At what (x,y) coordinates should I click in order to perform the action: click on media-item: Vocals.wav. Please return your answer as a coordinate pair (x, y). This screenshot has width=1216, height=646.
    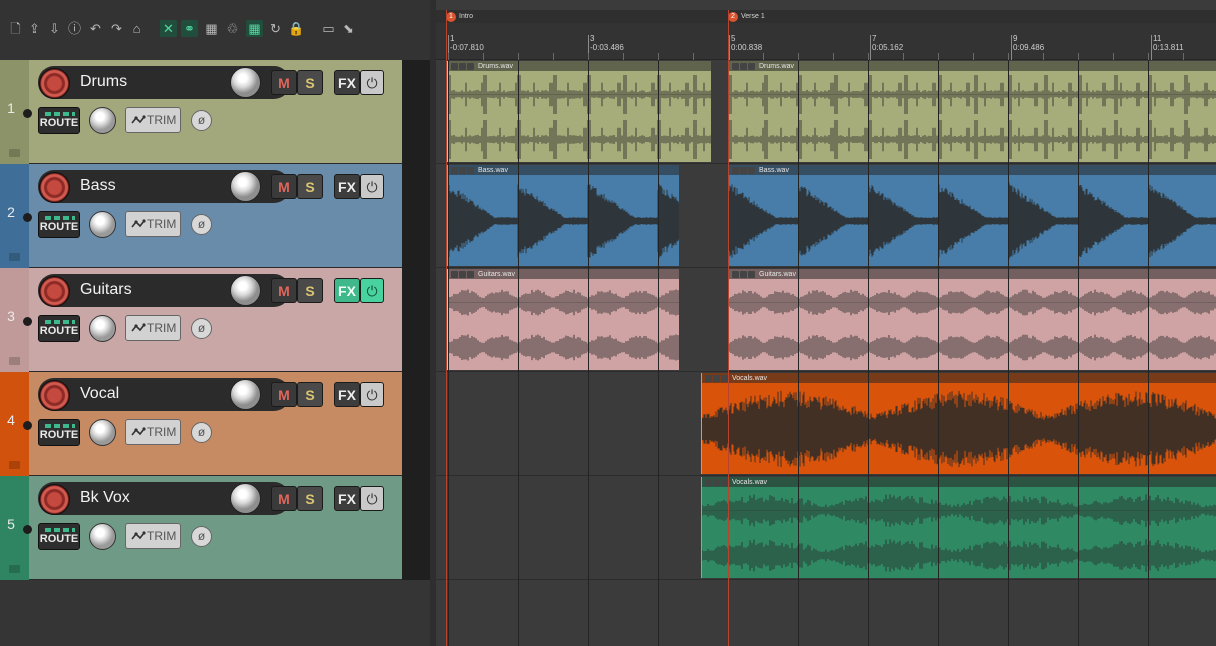
    Looking at the image, I should click on (958, 527).